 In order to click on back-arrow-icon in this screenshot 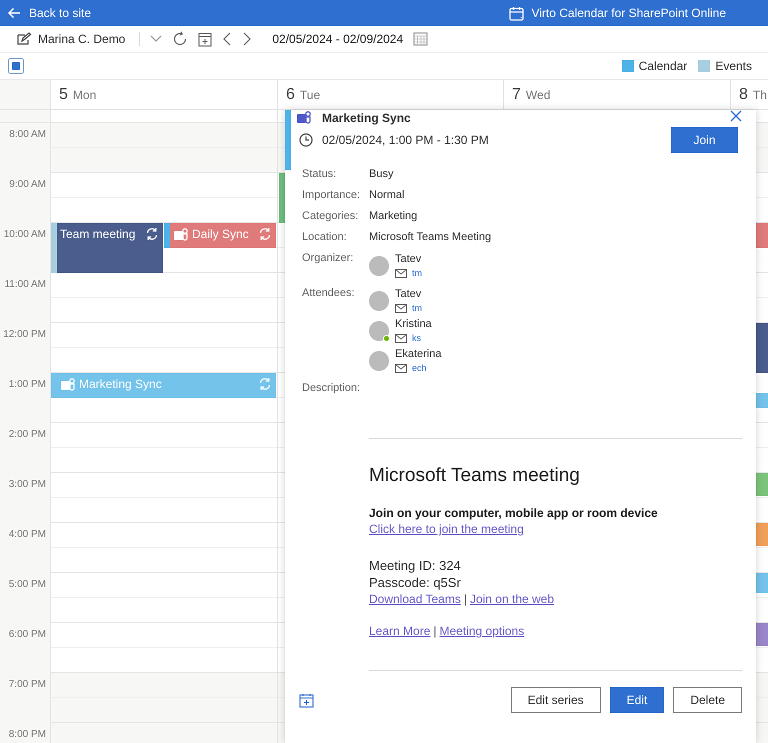, I will do `click(14, 13)`.